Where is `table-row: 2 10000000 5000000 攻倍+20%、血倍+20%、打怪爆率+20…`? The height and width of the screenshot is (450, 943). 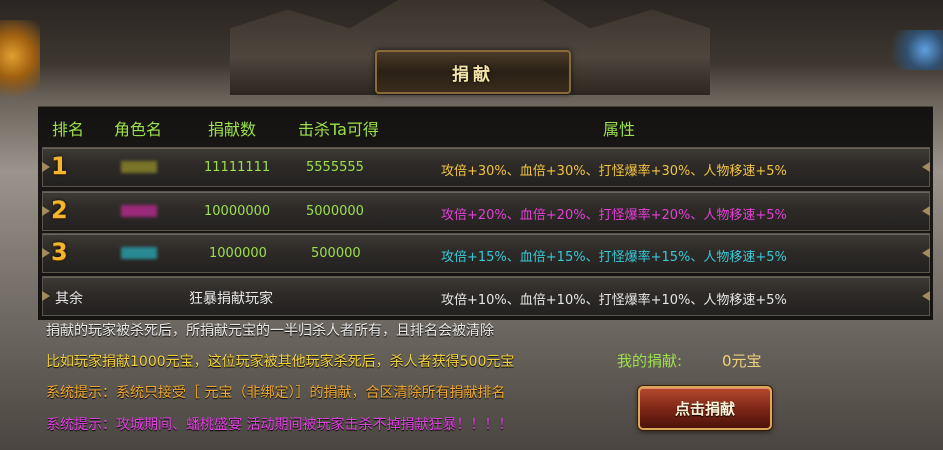
table-row: 2 10000000 5000000 攻倍+20%、血倍+20%、打怪爆率+20… is located at coordinates (486, 211).